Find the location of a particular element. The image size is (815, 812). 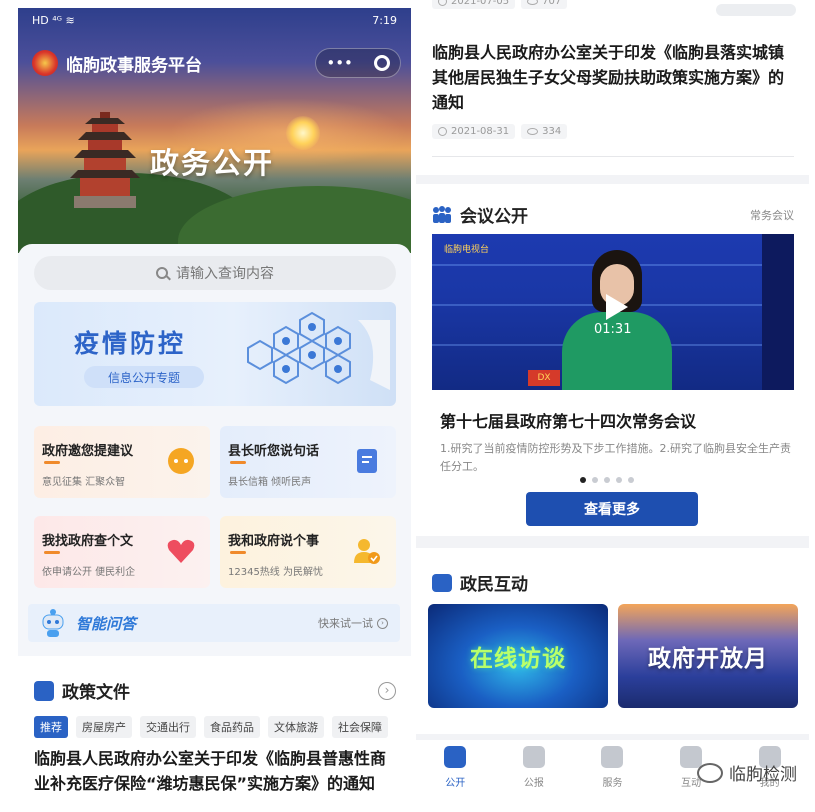

tab-label: 服务 is located at coordinates (612, 783).